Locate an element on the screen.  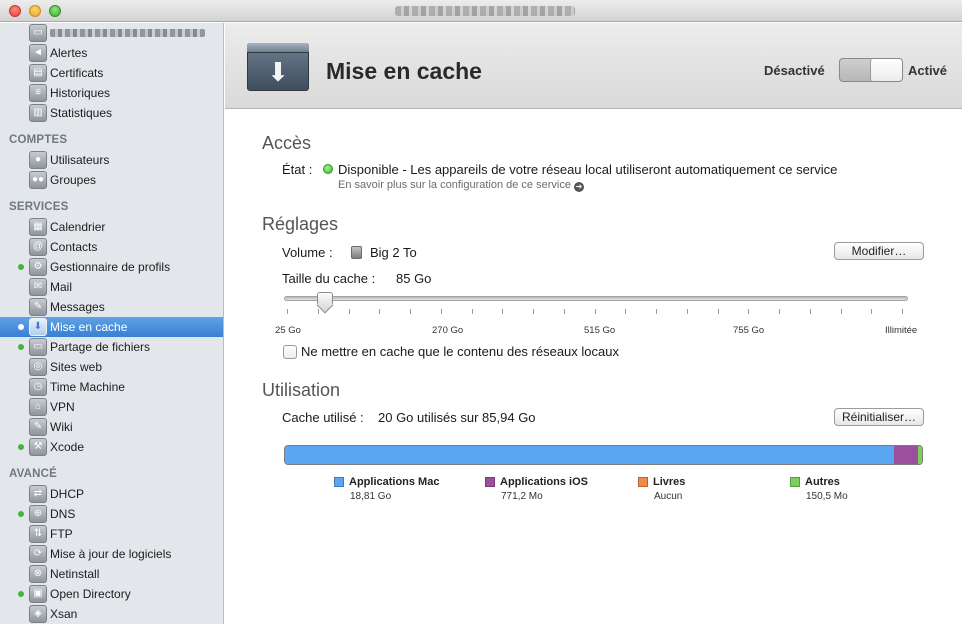
sidebar-item-label: Messages is located at coordinates (77, 307).